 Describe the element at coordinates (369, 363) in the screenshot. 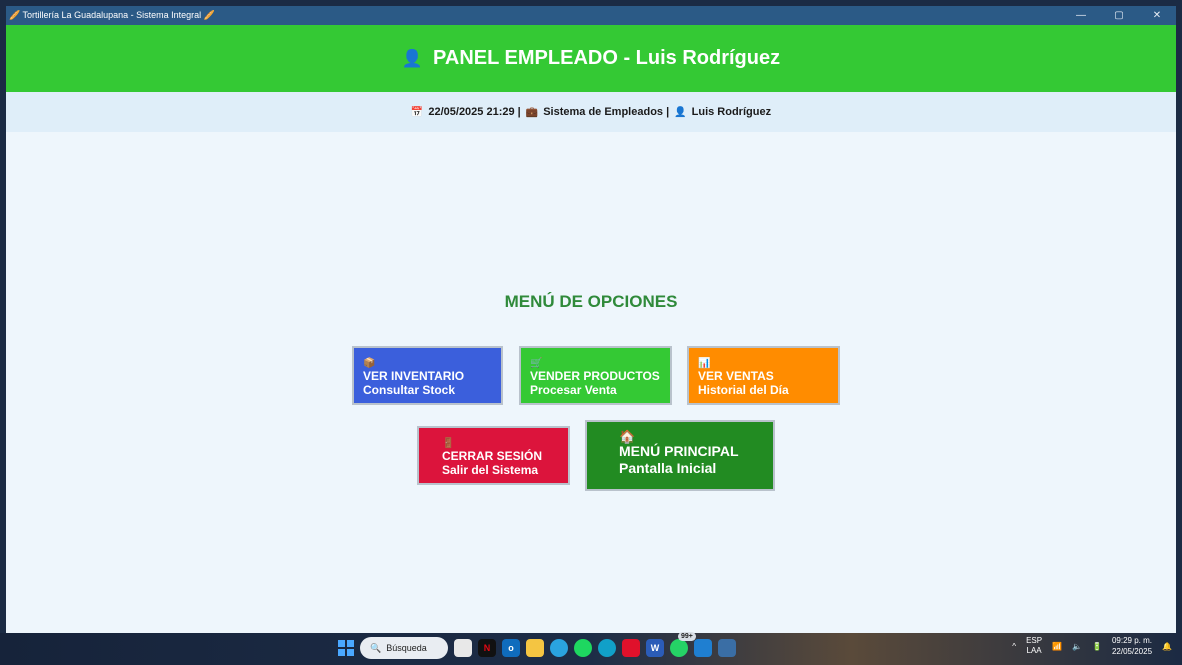

I see `package-icon: 📦` at that location.